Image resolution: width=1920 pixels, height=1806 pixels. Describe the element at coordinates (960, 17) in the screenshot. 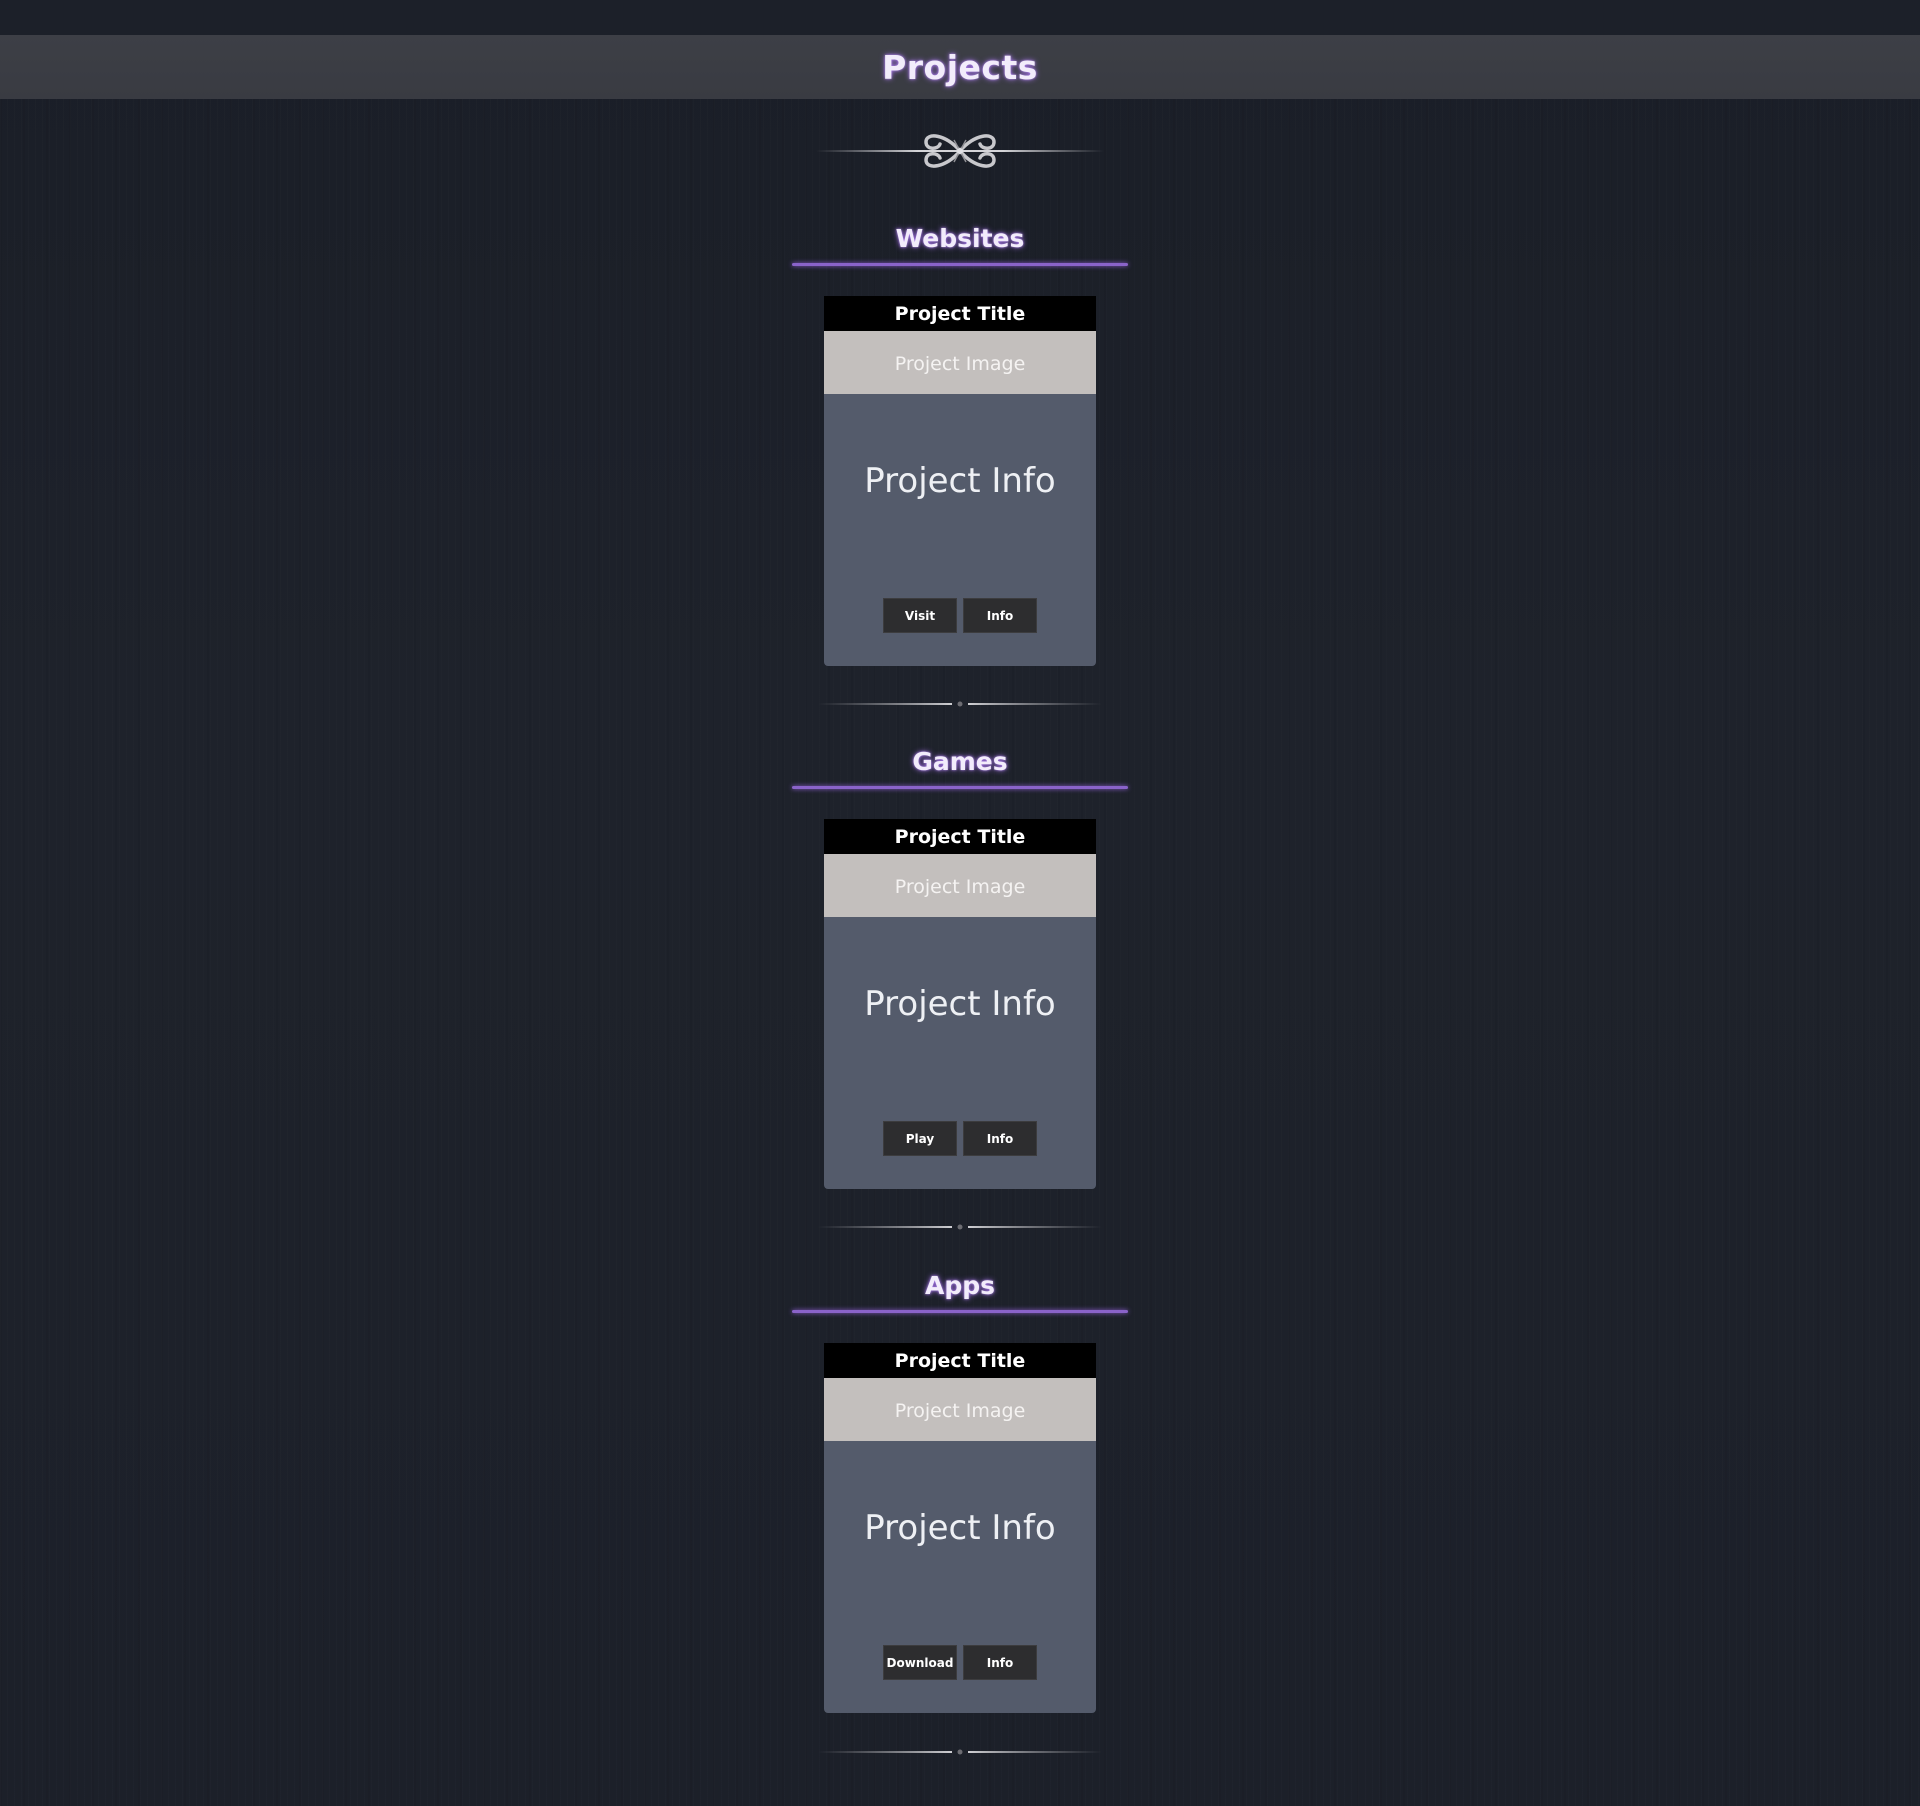

I see `top-band` at that location.